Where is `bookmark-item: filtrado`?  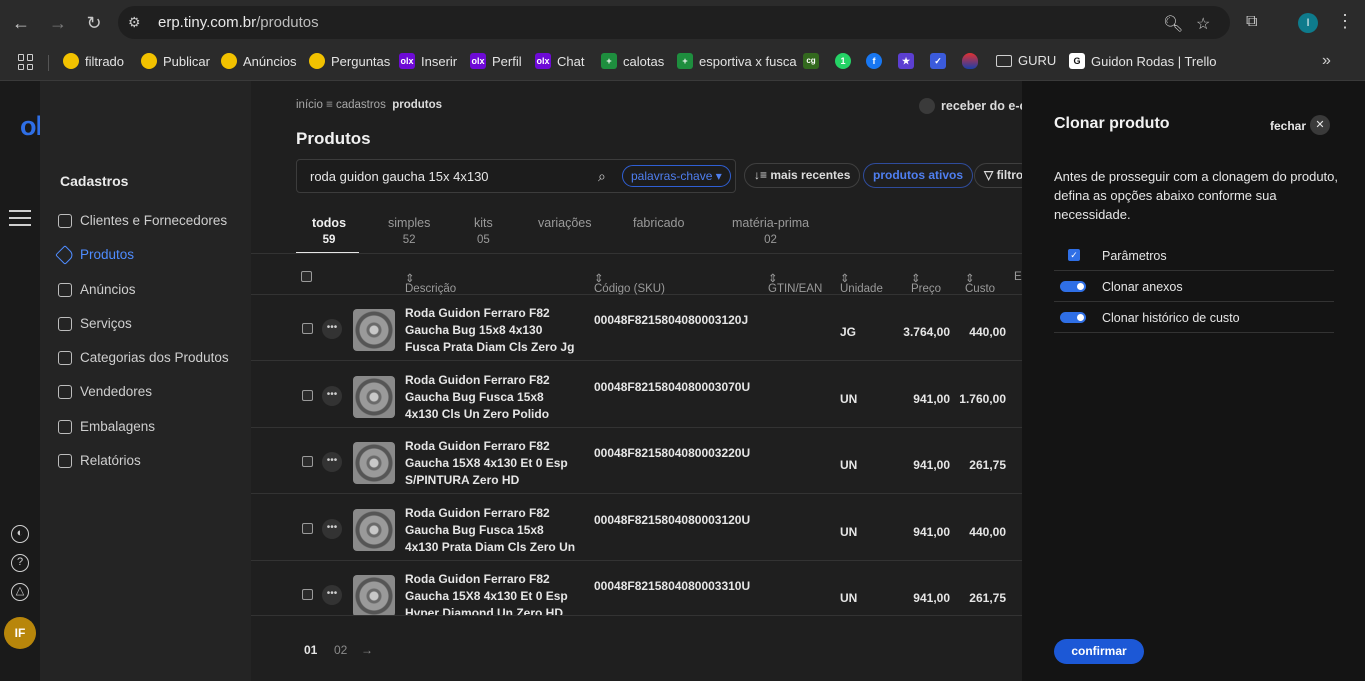
bookmark-item: filtrado is located at coordinates (93, 61).